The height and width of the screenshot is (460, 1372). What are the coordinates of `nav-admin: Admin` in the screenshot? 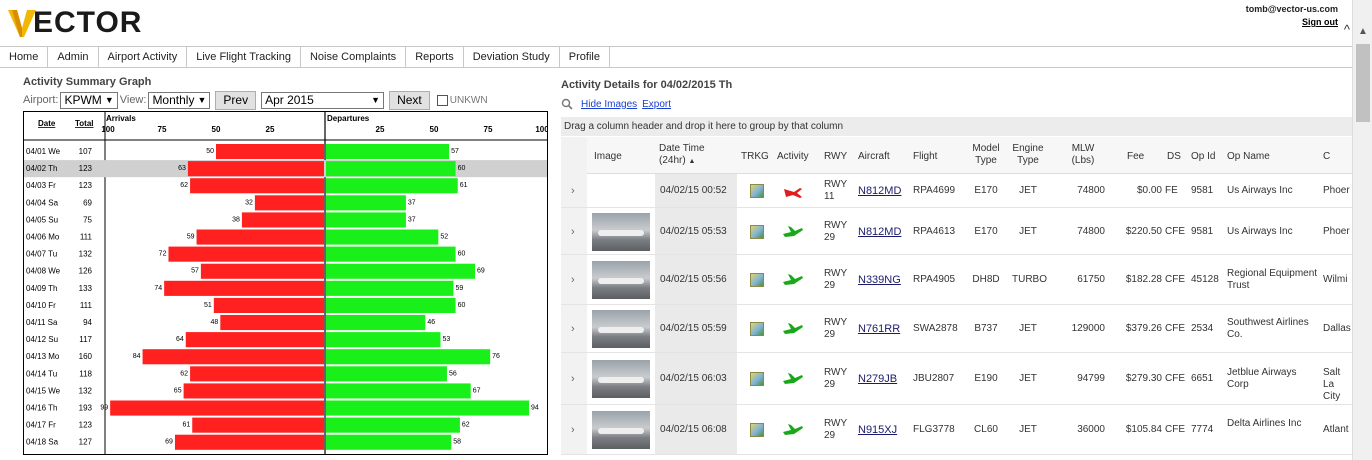 It's located at (73, 57).